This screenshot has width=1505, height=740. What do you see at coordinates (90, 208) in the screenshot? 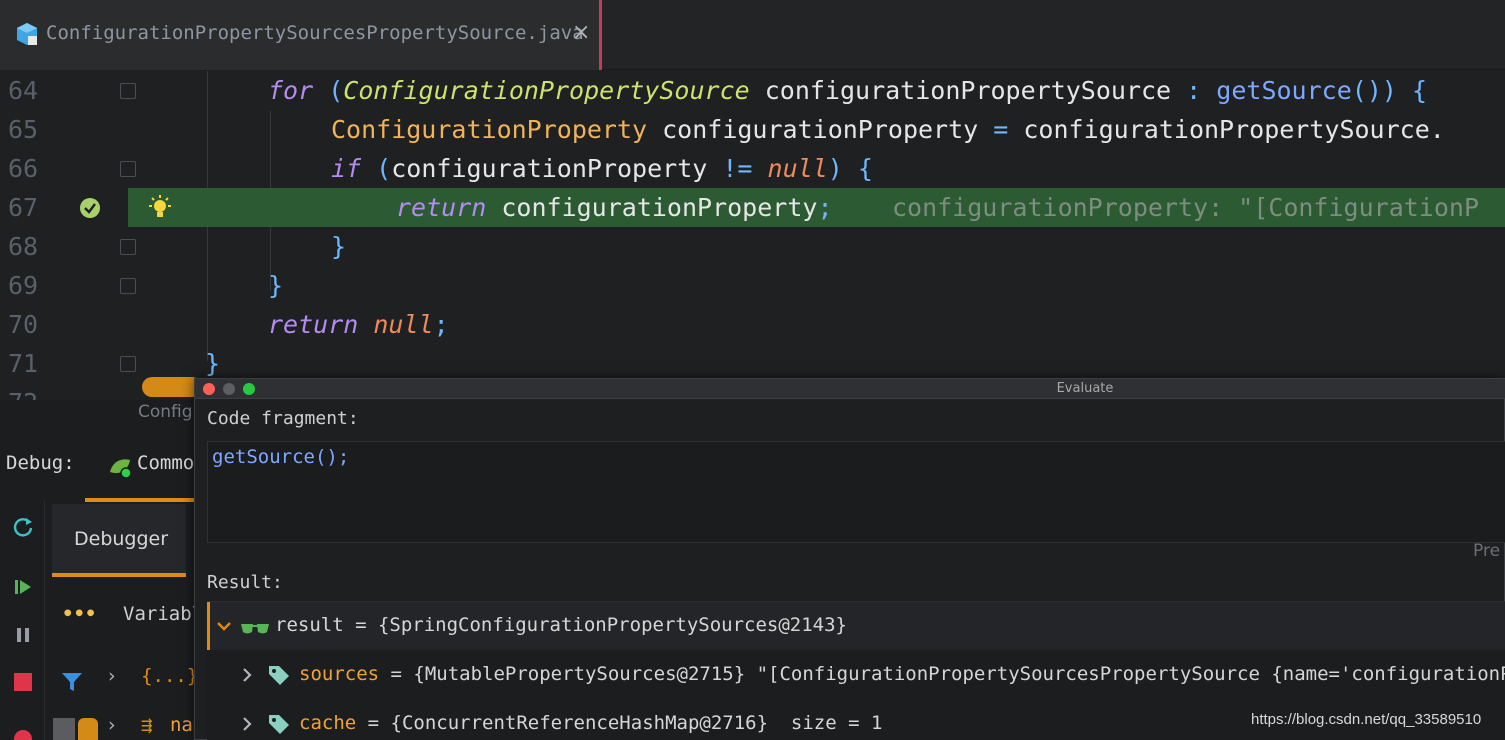
I see `breakpoint-verified-icon` at bounding box center [90, 208].